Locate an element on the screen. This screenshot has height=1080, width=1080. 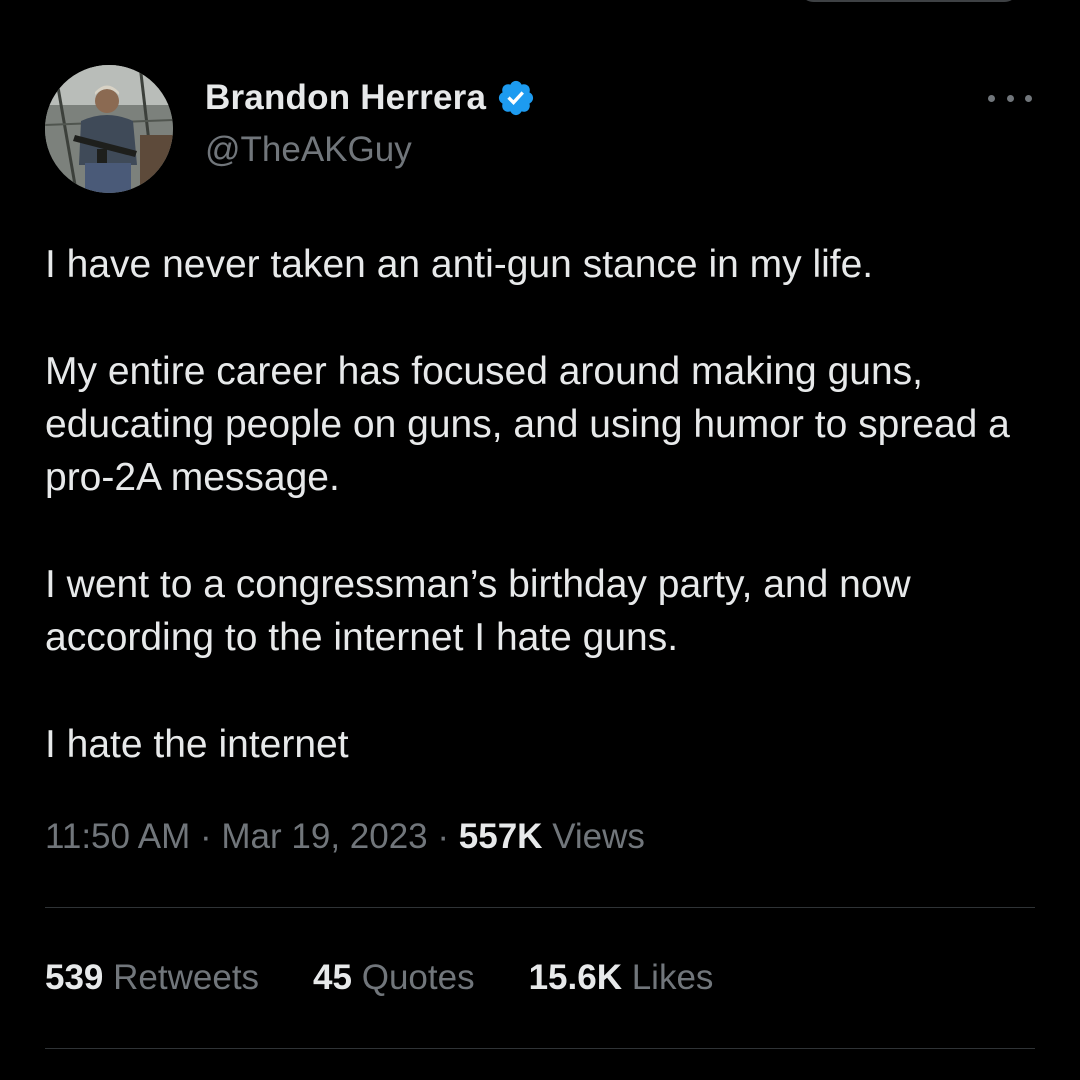
tweet-meta: 11:50 AM · Mar 19, 2023 · 557K Views is located at coordinates (345, 837).